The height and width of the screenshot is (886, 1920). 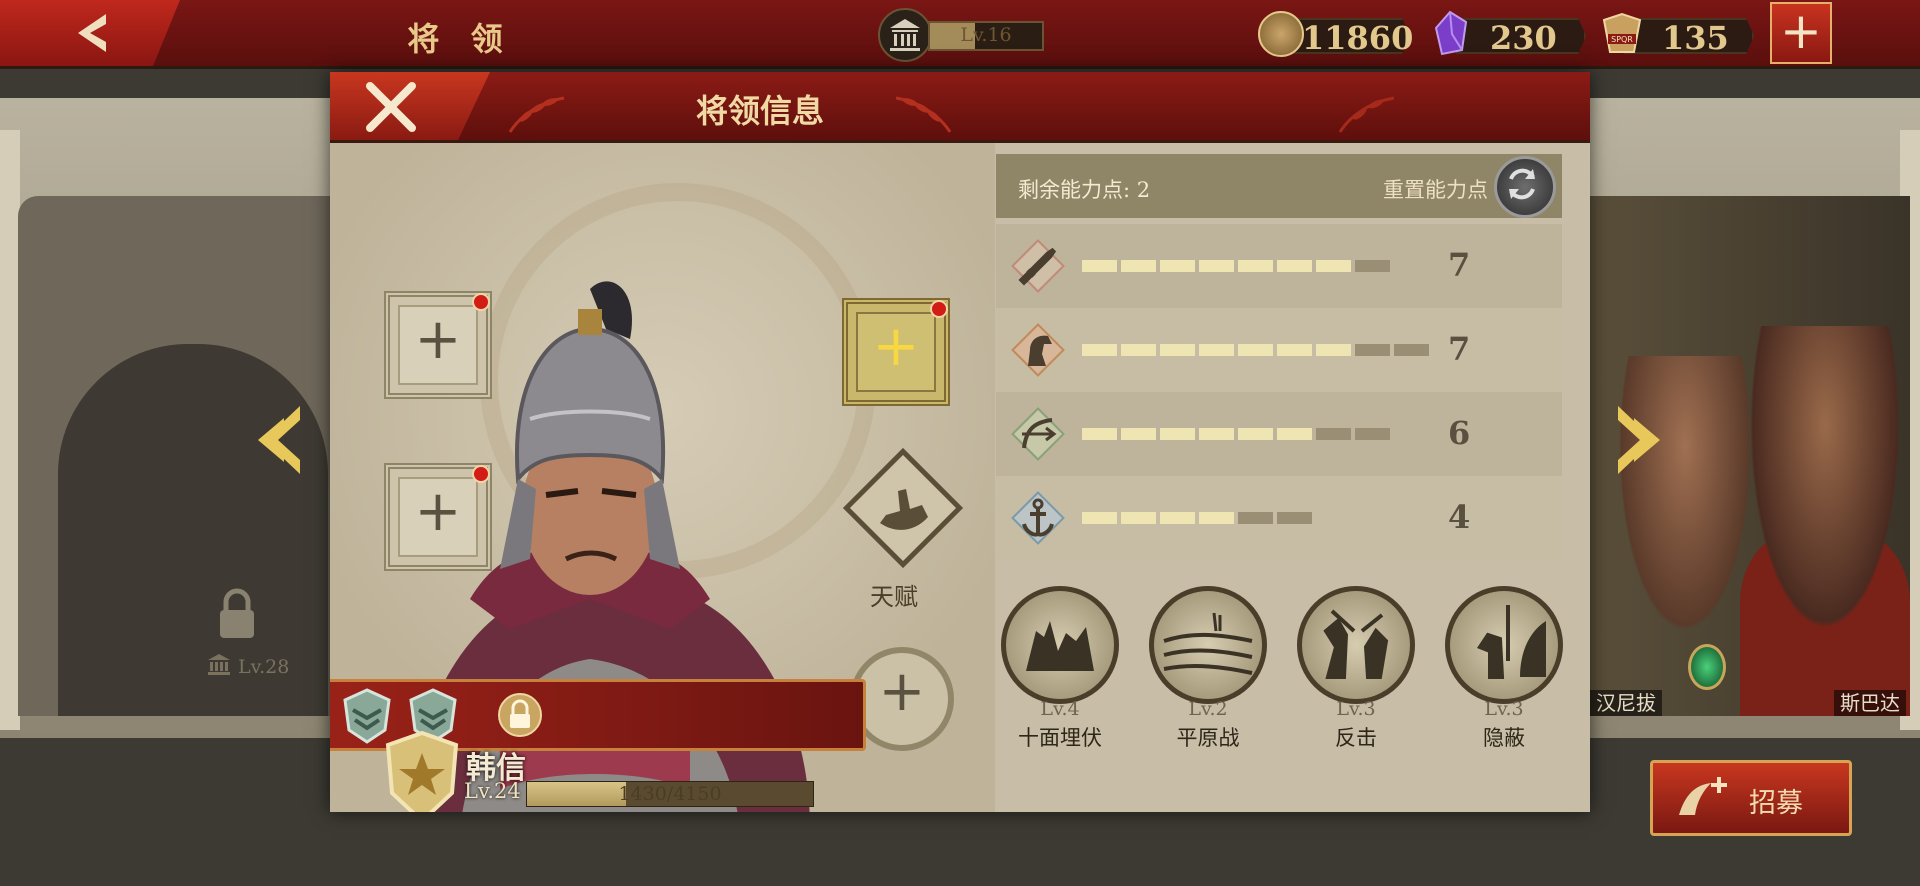 What do you see at coordinates (1356, 645) in the screenshot?
I see `skill-counter-icon` at bounding box center [1356, 645].